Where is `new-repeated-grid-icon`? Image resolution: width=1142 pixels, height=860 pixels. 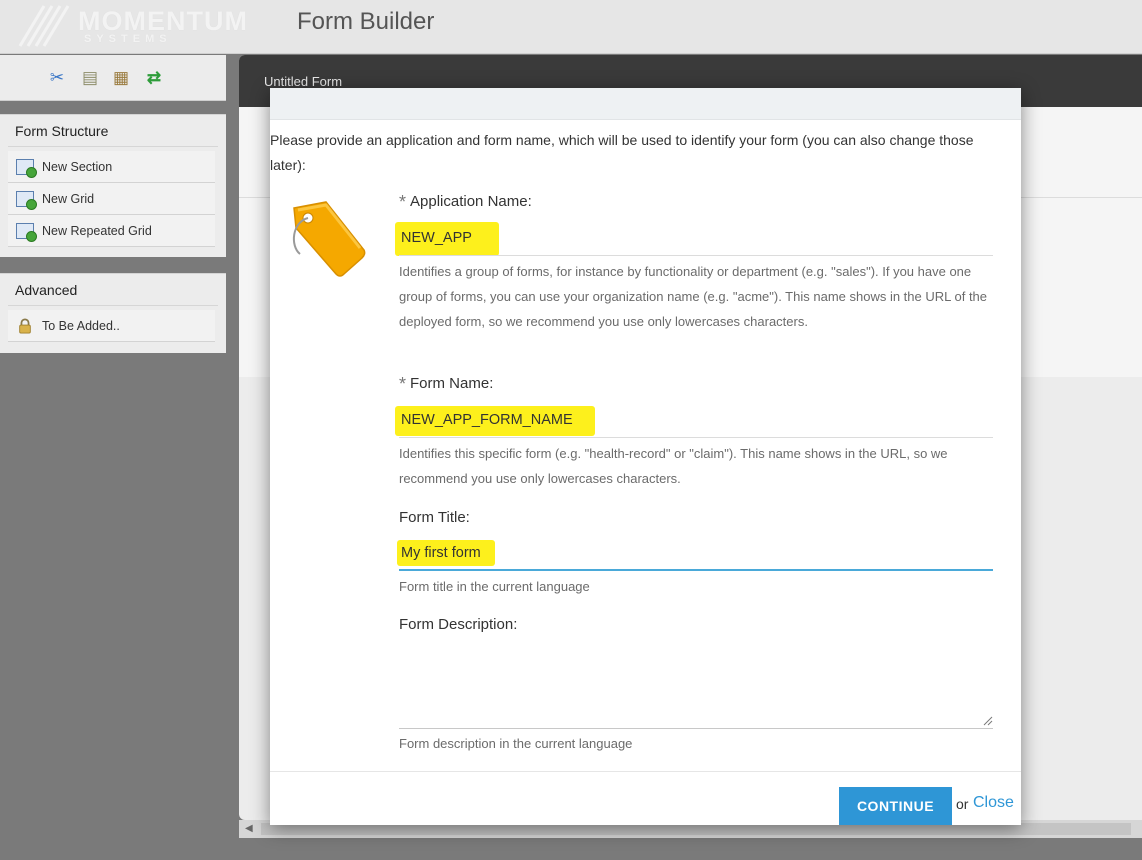 new-repeated-grid-icon is located at coordinates (26, 232).